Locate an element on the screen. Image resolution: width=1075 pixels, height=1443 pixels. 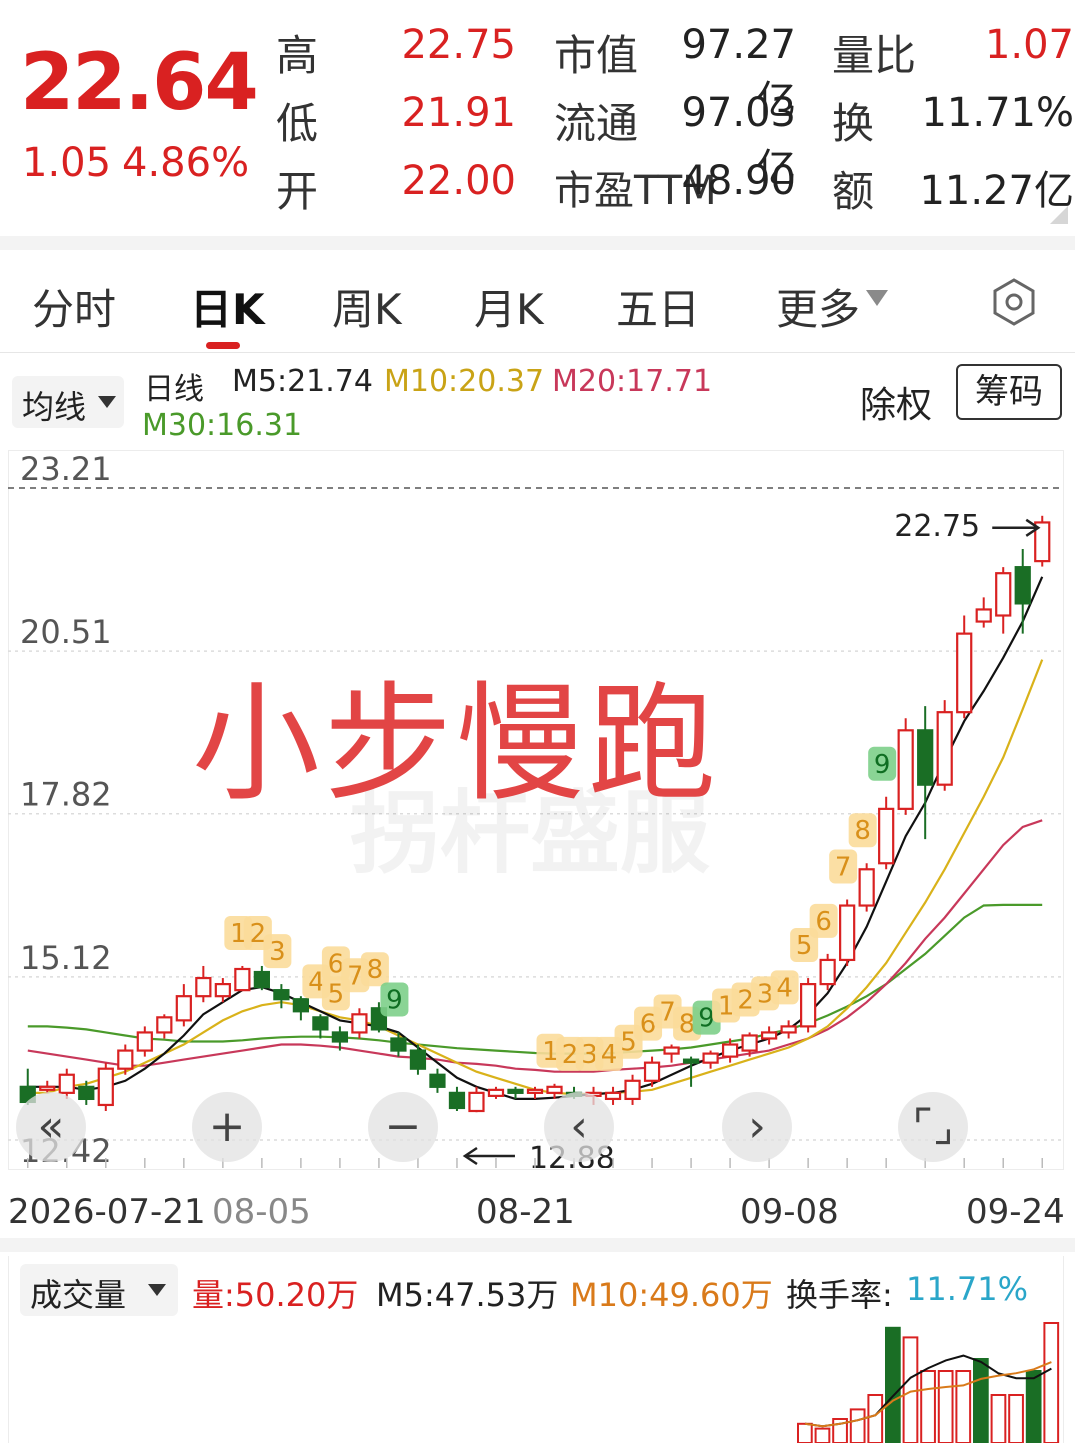
tab-2: 周K is located at coordinates (367, 306).